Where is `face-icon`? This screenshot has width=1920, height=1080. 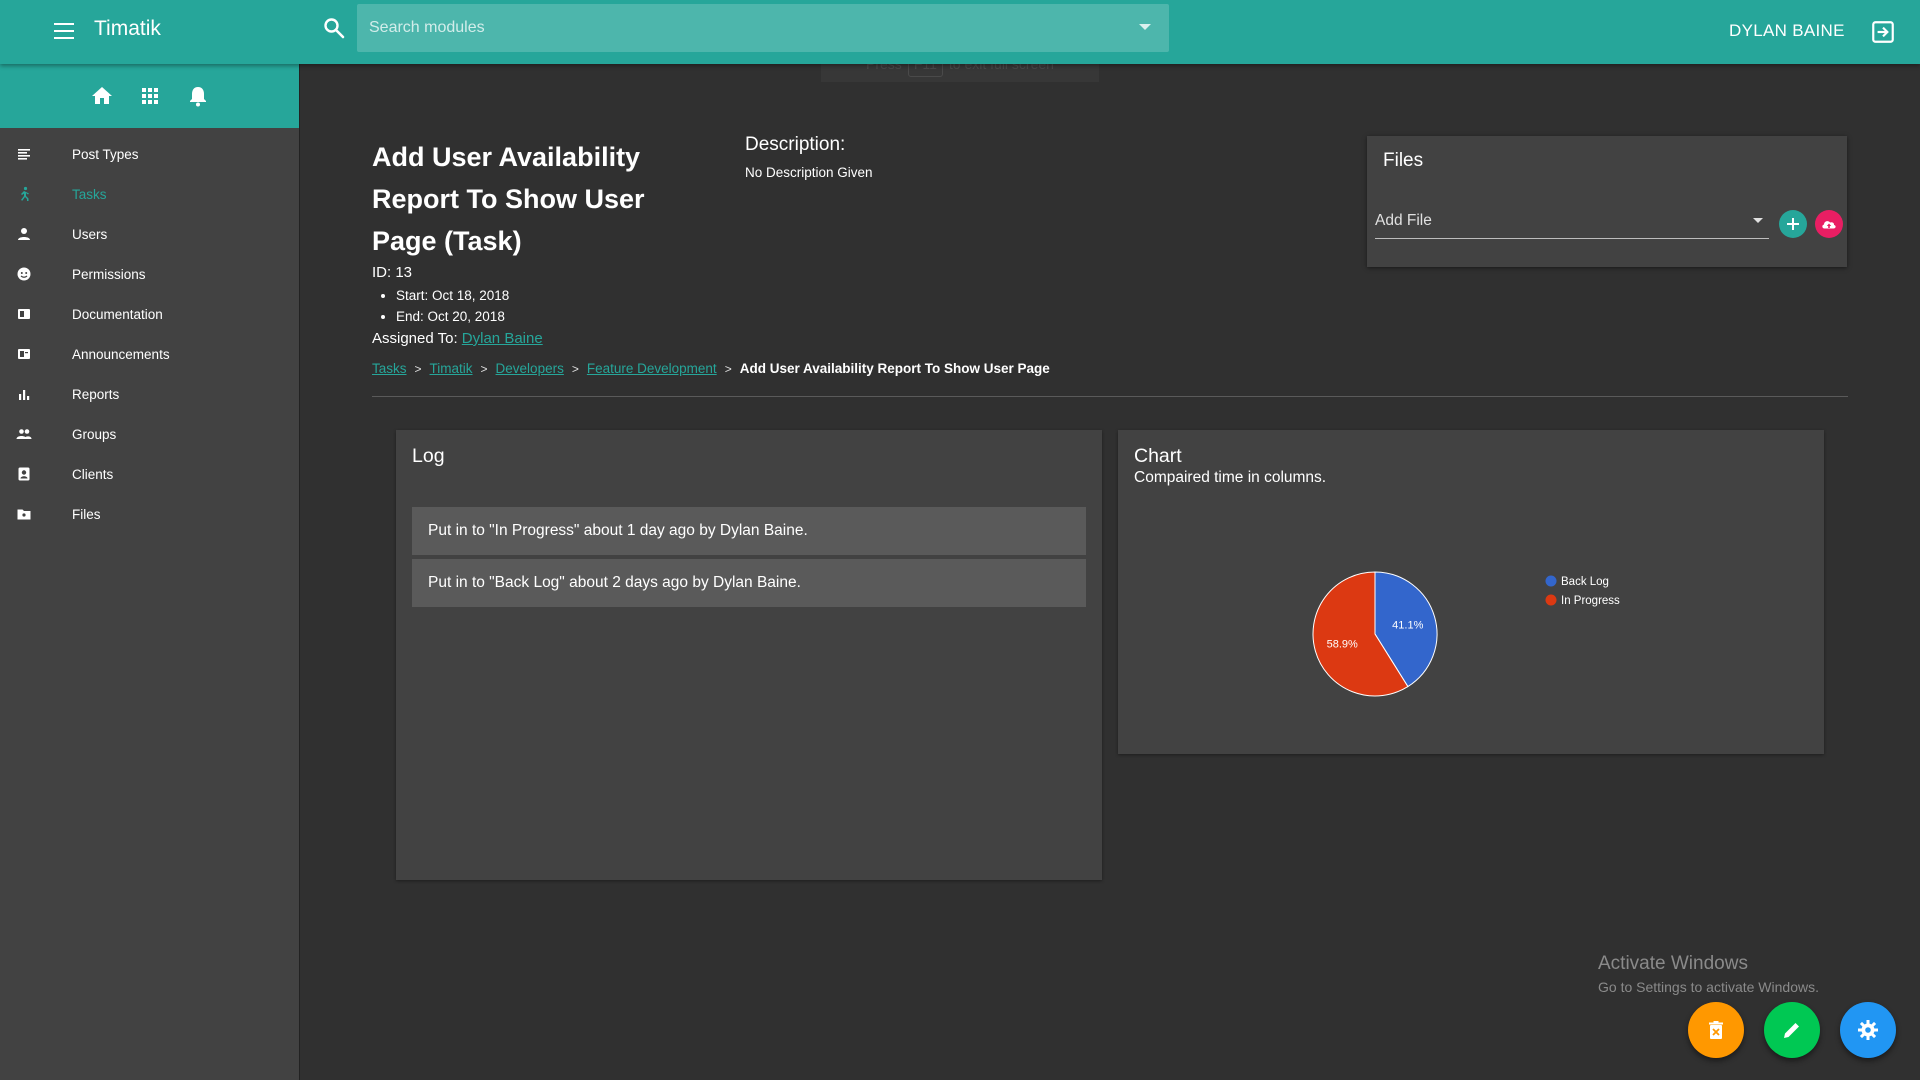
face-icon is located at coordinates (24, 274).